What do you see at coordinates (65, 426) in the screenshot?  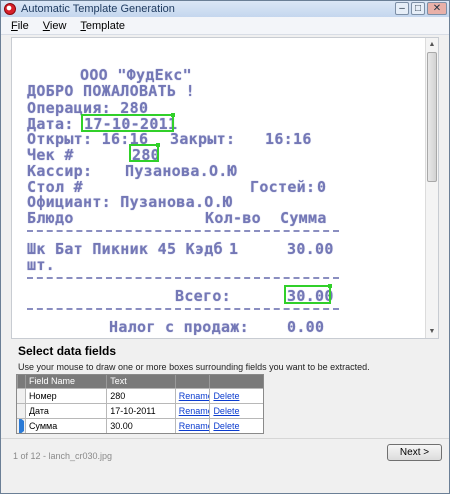 I see `field-name-cell: Сумма` at bounding box center [65, 426].